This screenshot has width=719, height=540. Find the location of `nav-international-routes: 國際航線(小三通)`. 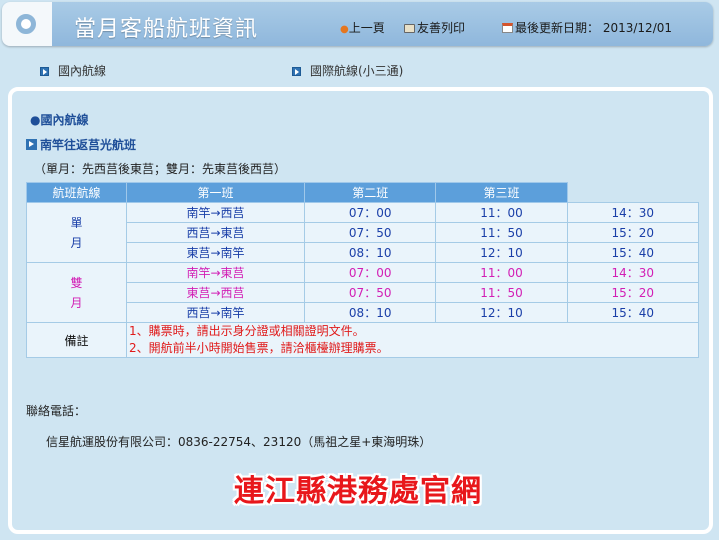

nav-international-routes: 國際航線(小三通) is located at coordinates (347, 70).